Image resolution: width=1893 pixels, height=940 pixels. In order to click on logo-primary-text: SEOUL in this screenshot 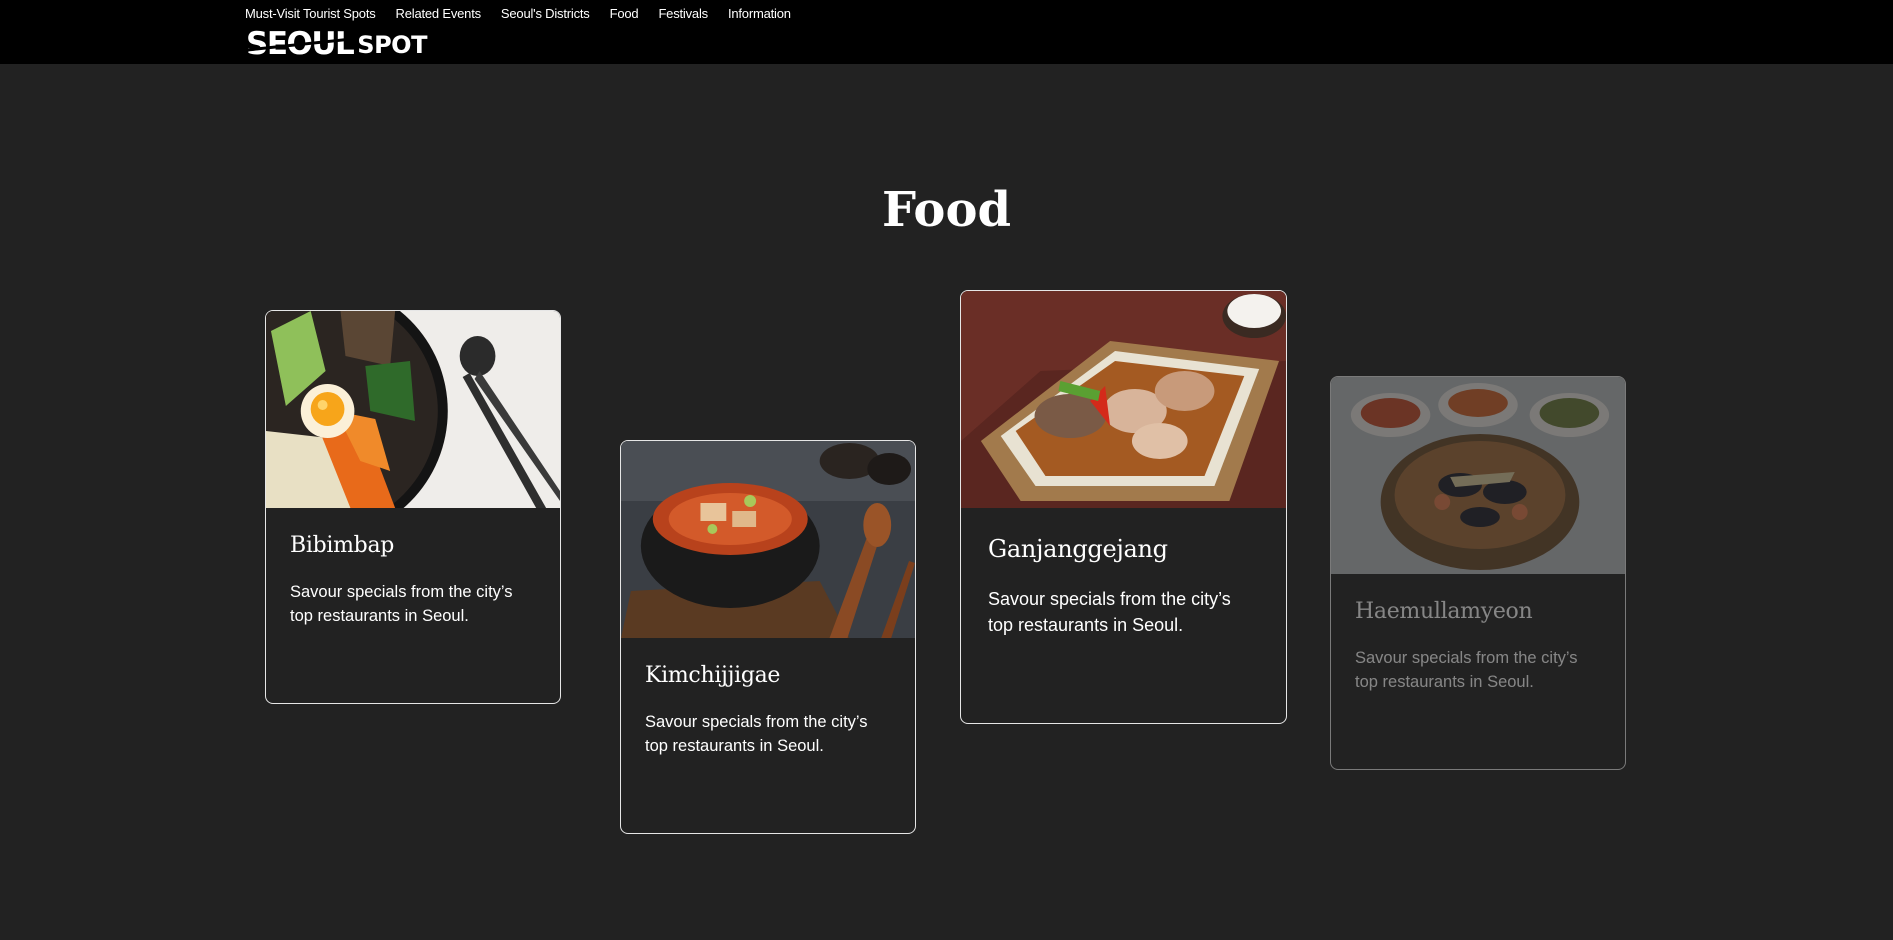, I will do `click(300, 44)`.